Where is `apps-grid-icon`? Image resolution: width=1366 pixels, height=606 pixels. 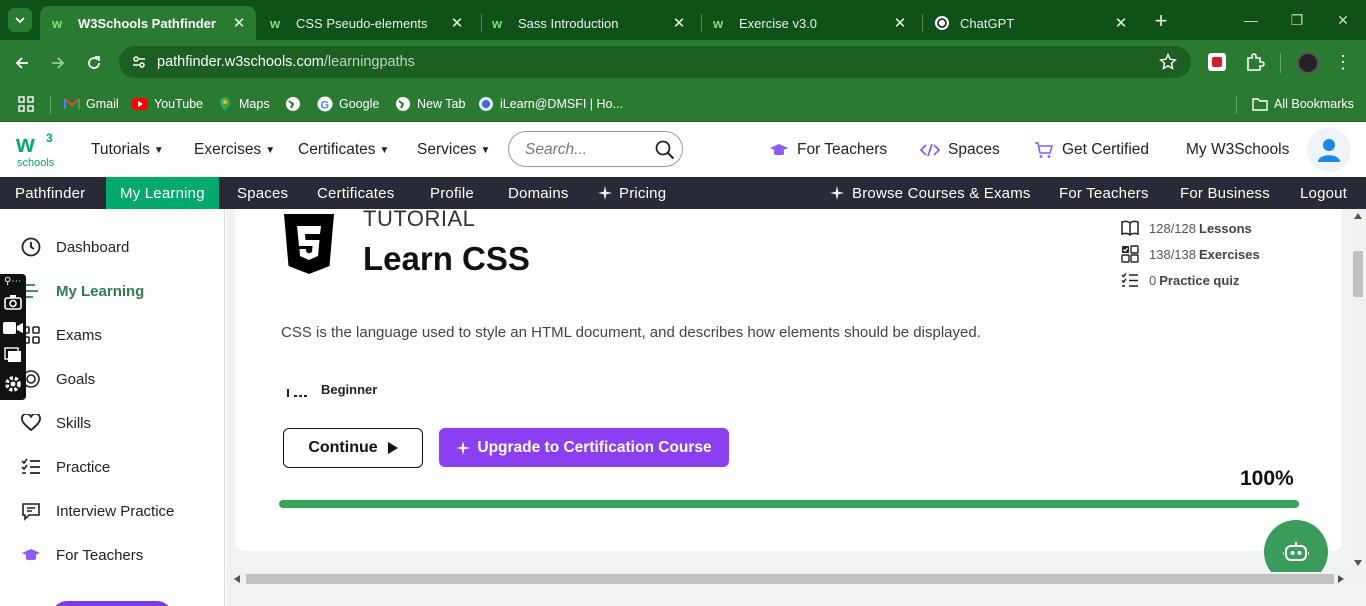 apps-grid-icon is located at coordinates (26, 104).